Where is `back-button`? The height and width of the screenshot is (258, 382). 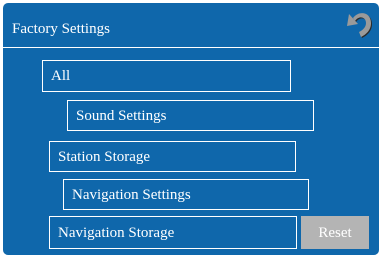 back-button is located at coordinates (359, 24).